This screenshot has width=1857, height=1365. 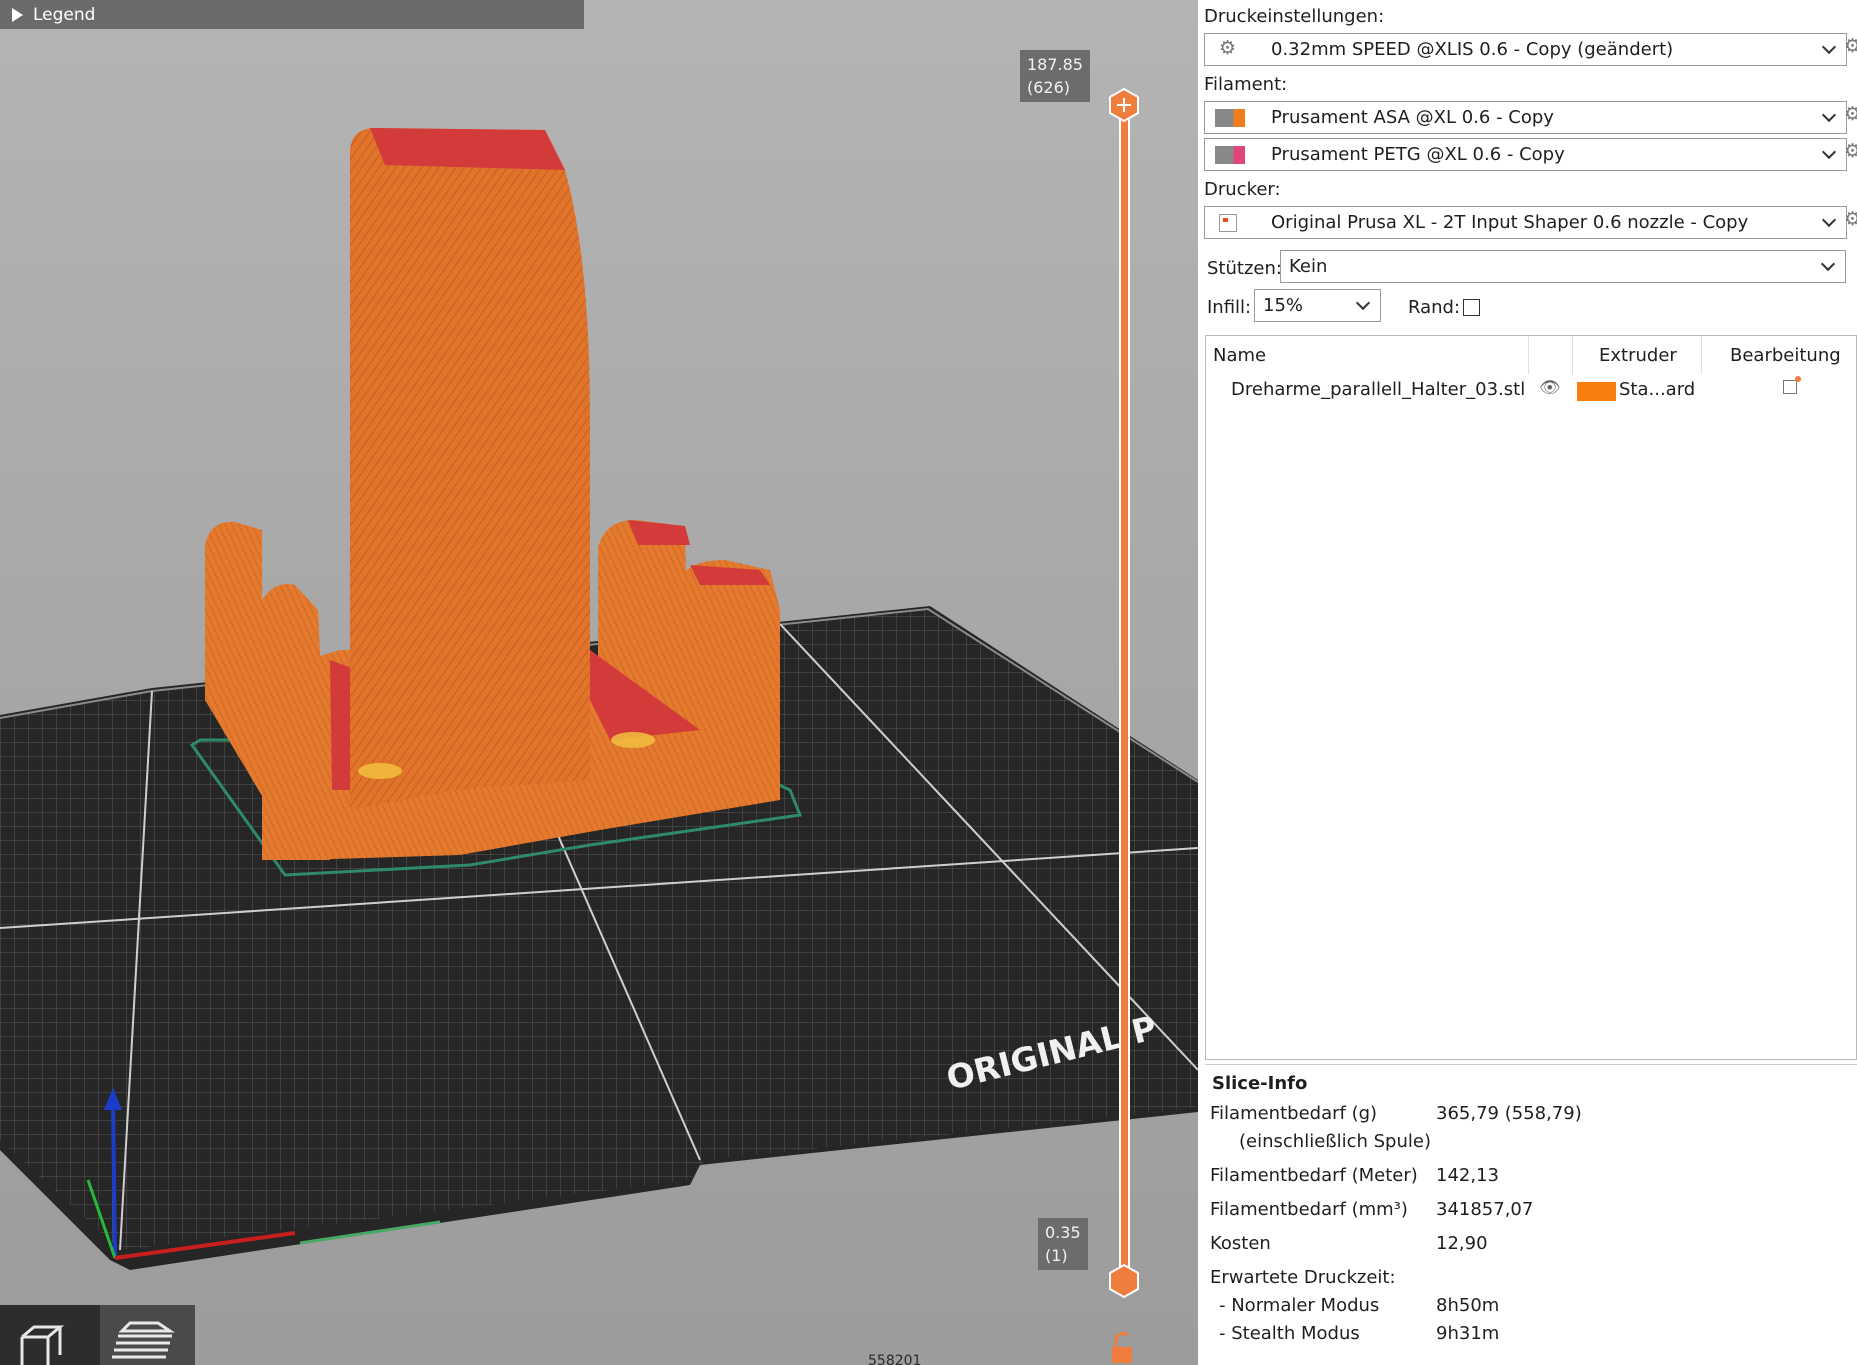 I want to click on extruder-swatch, so click(x=1596, y=391).